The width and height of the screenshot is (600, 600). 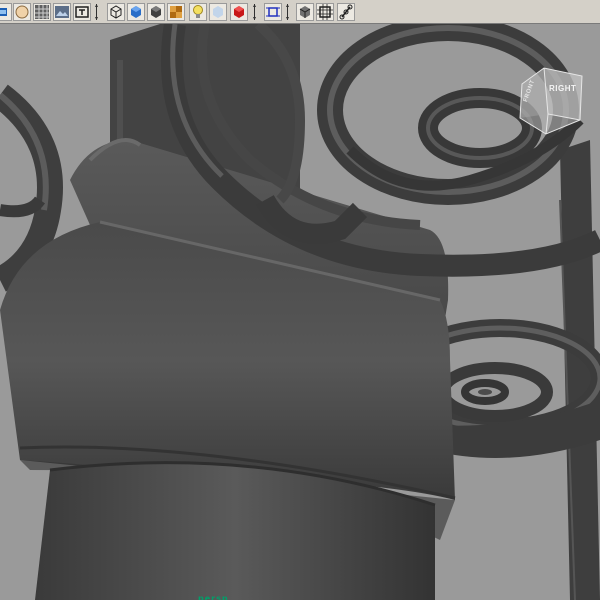 I want to click on shadows-icon, so click(x=239, y=12).